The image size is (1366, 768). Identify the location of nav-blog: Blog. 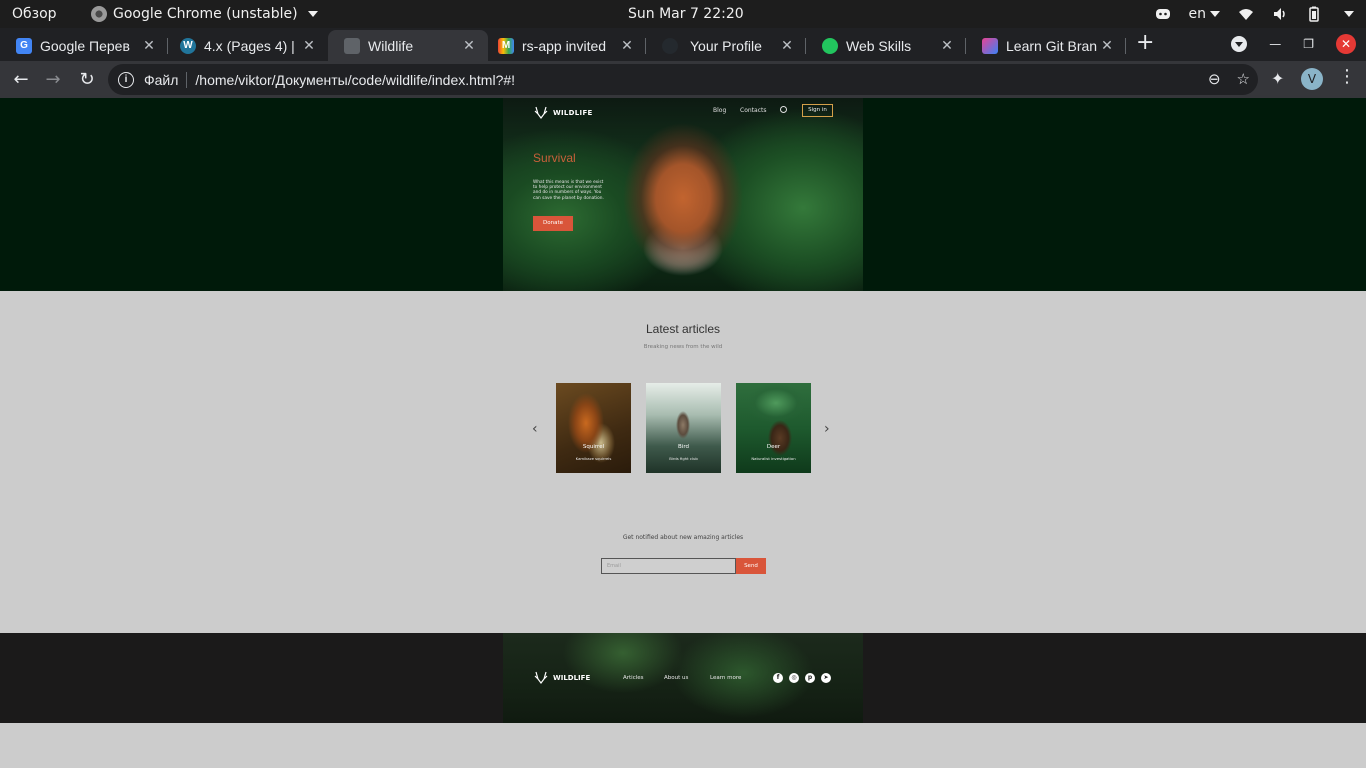
(719, 110).